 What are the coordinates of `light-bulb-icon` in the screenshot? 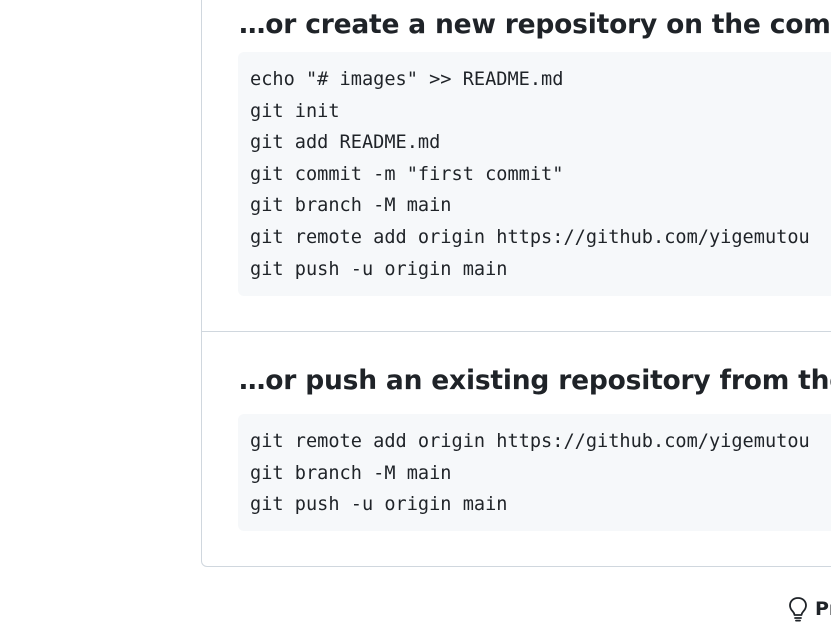 It's located at (798, 609).